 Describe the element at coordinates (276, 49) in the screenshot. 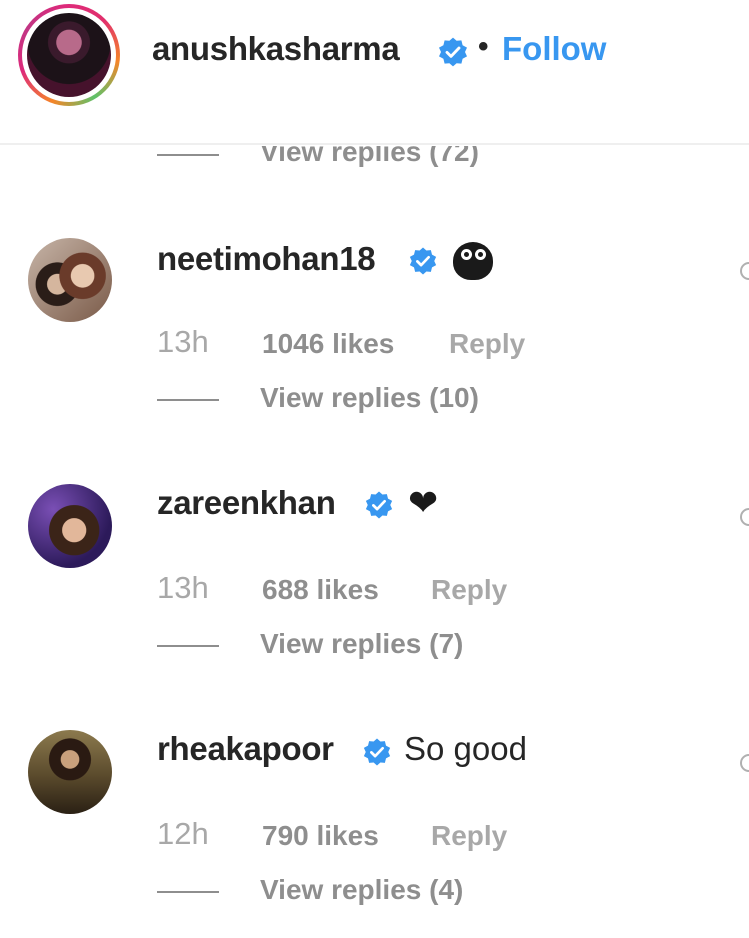

I see `post-author-username: anushkasharma` at that location.